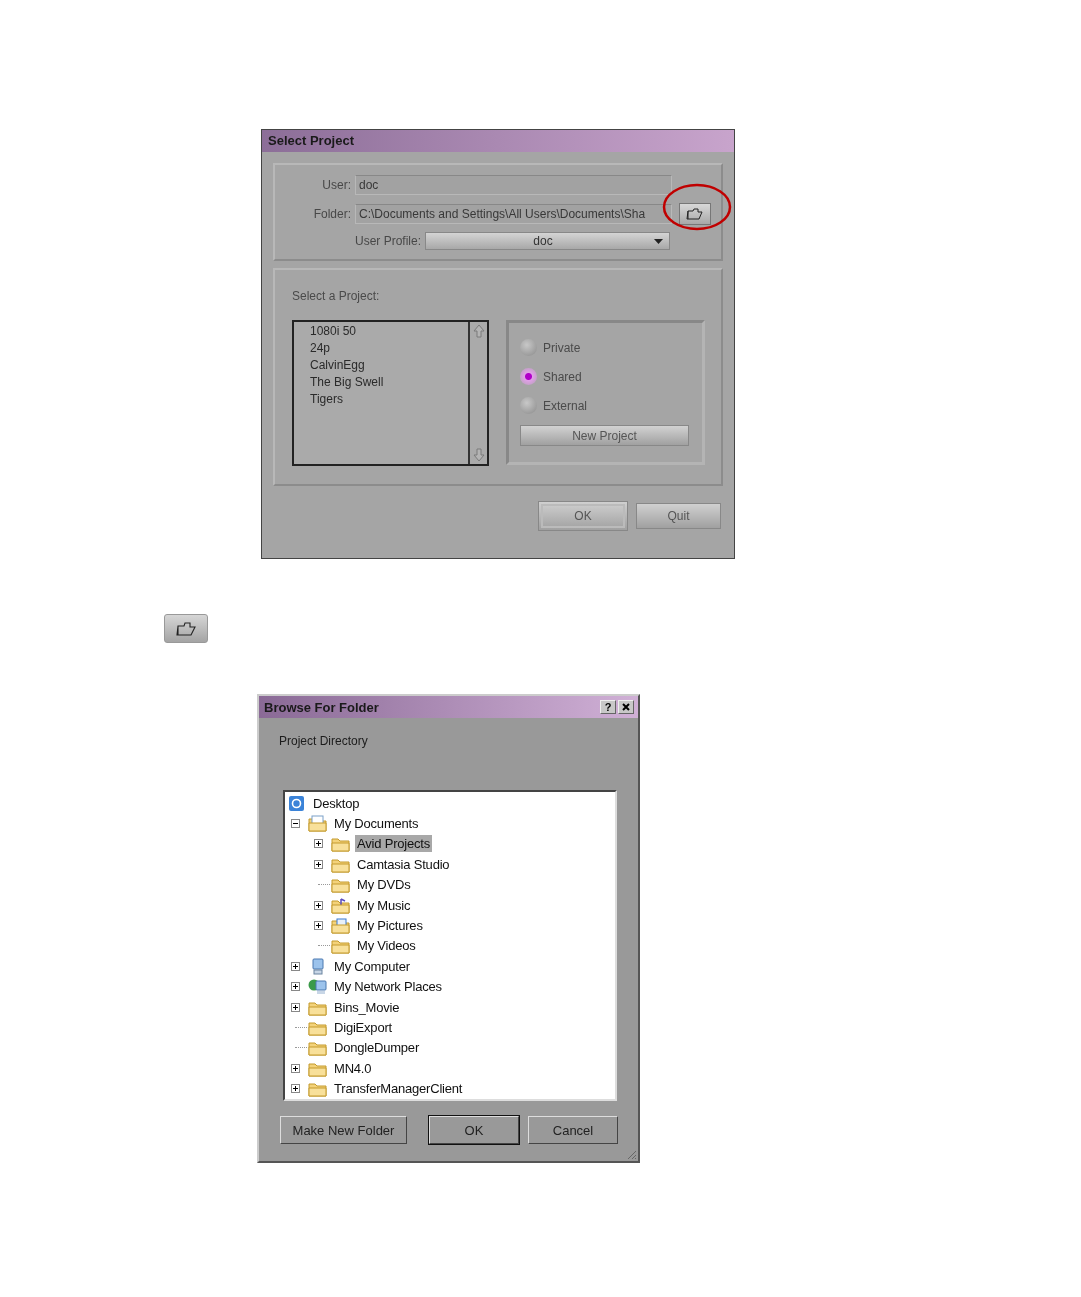  I want to click on radio-label: External, so click(565, 405).